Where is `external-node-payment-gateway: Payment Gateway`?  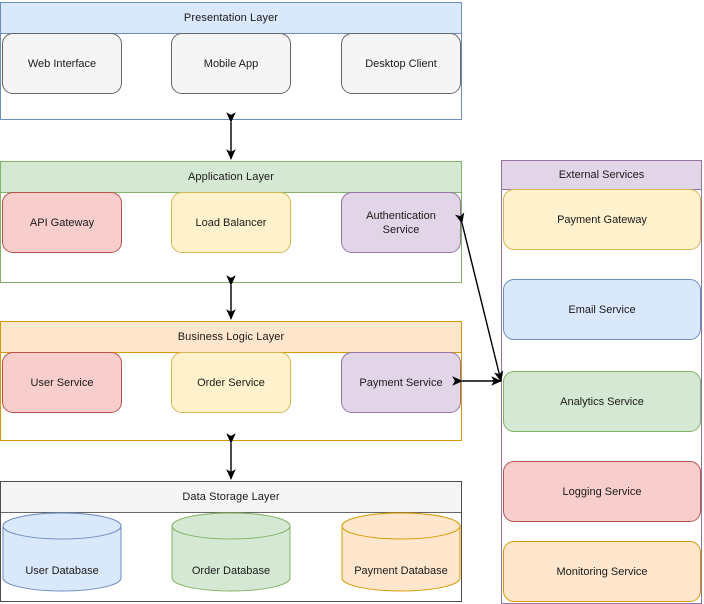
external-node-payment-gateway: Payment Gateway is located at coordinates (602, 219).